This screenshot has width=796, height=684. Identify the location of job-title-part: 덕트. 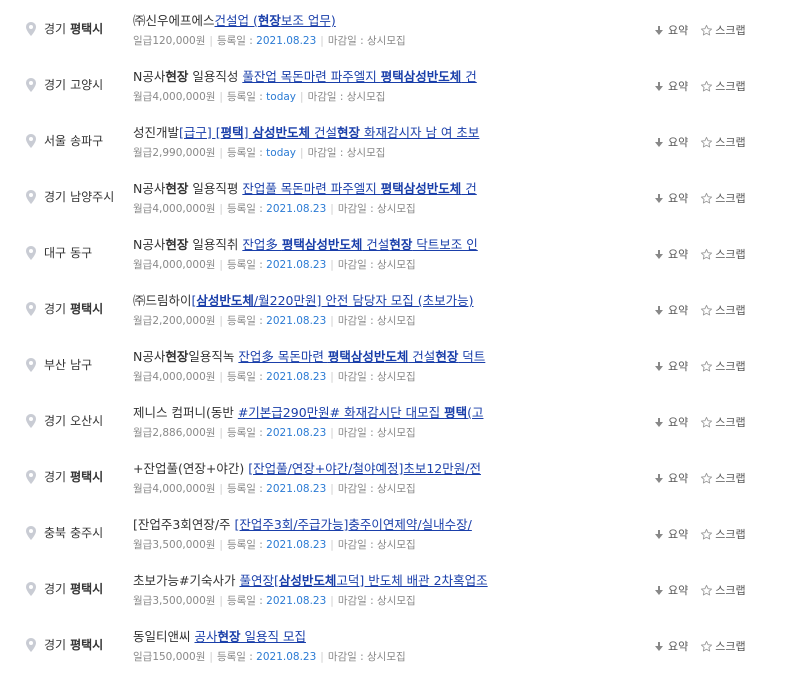
(472, 356).